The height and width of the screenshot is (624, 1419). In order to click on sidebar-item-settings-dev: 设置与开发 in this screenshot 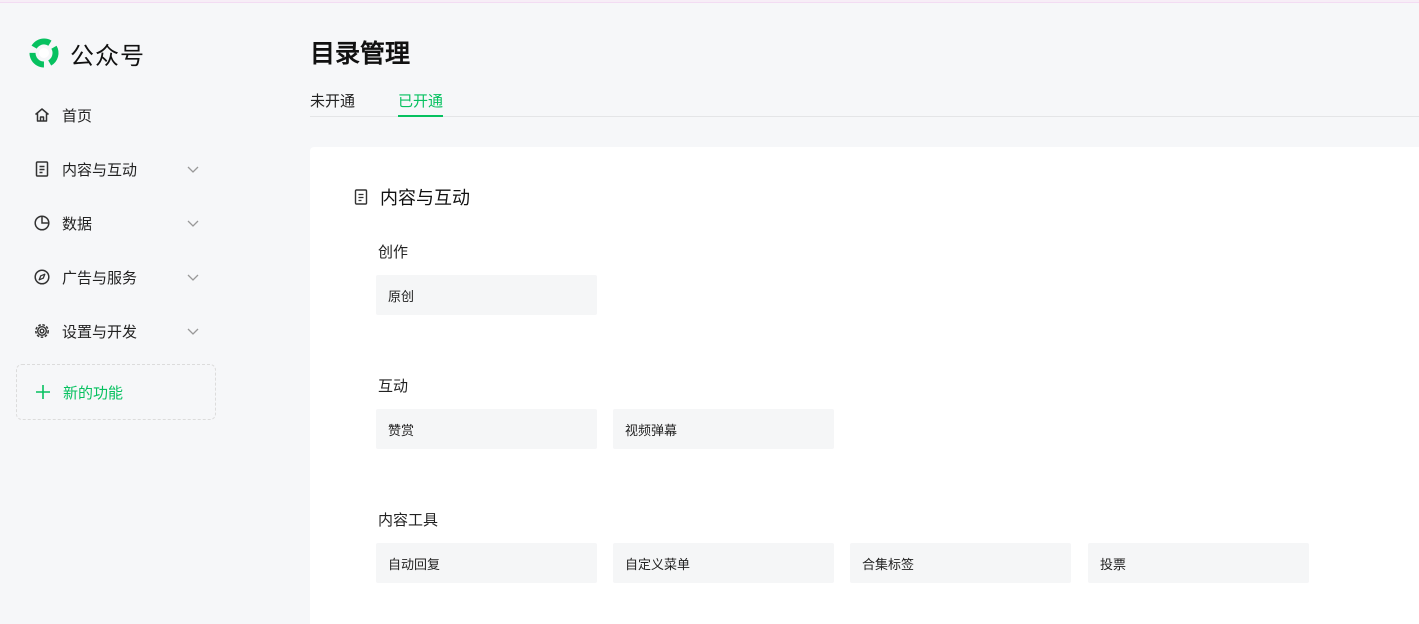, I will do `click(116, 331)`.